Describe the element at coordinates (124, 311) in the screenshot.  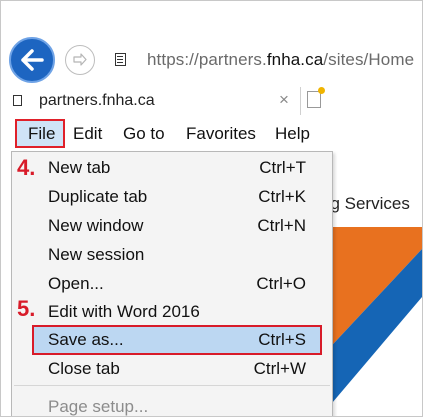
I see `menu-item-label: Edit with Word 2016` at that location.